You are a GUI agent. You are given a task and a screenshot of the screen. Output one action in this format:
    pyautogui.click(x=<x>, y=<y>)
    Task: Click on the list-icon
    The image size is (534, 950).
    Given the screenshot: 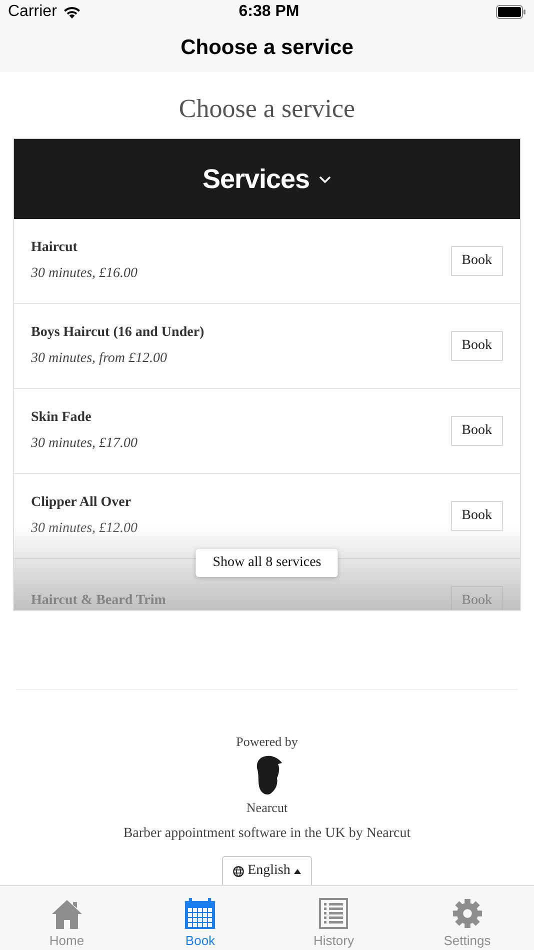 What is the action you would take?
    pyautogui.click(x=333, y=913)
    